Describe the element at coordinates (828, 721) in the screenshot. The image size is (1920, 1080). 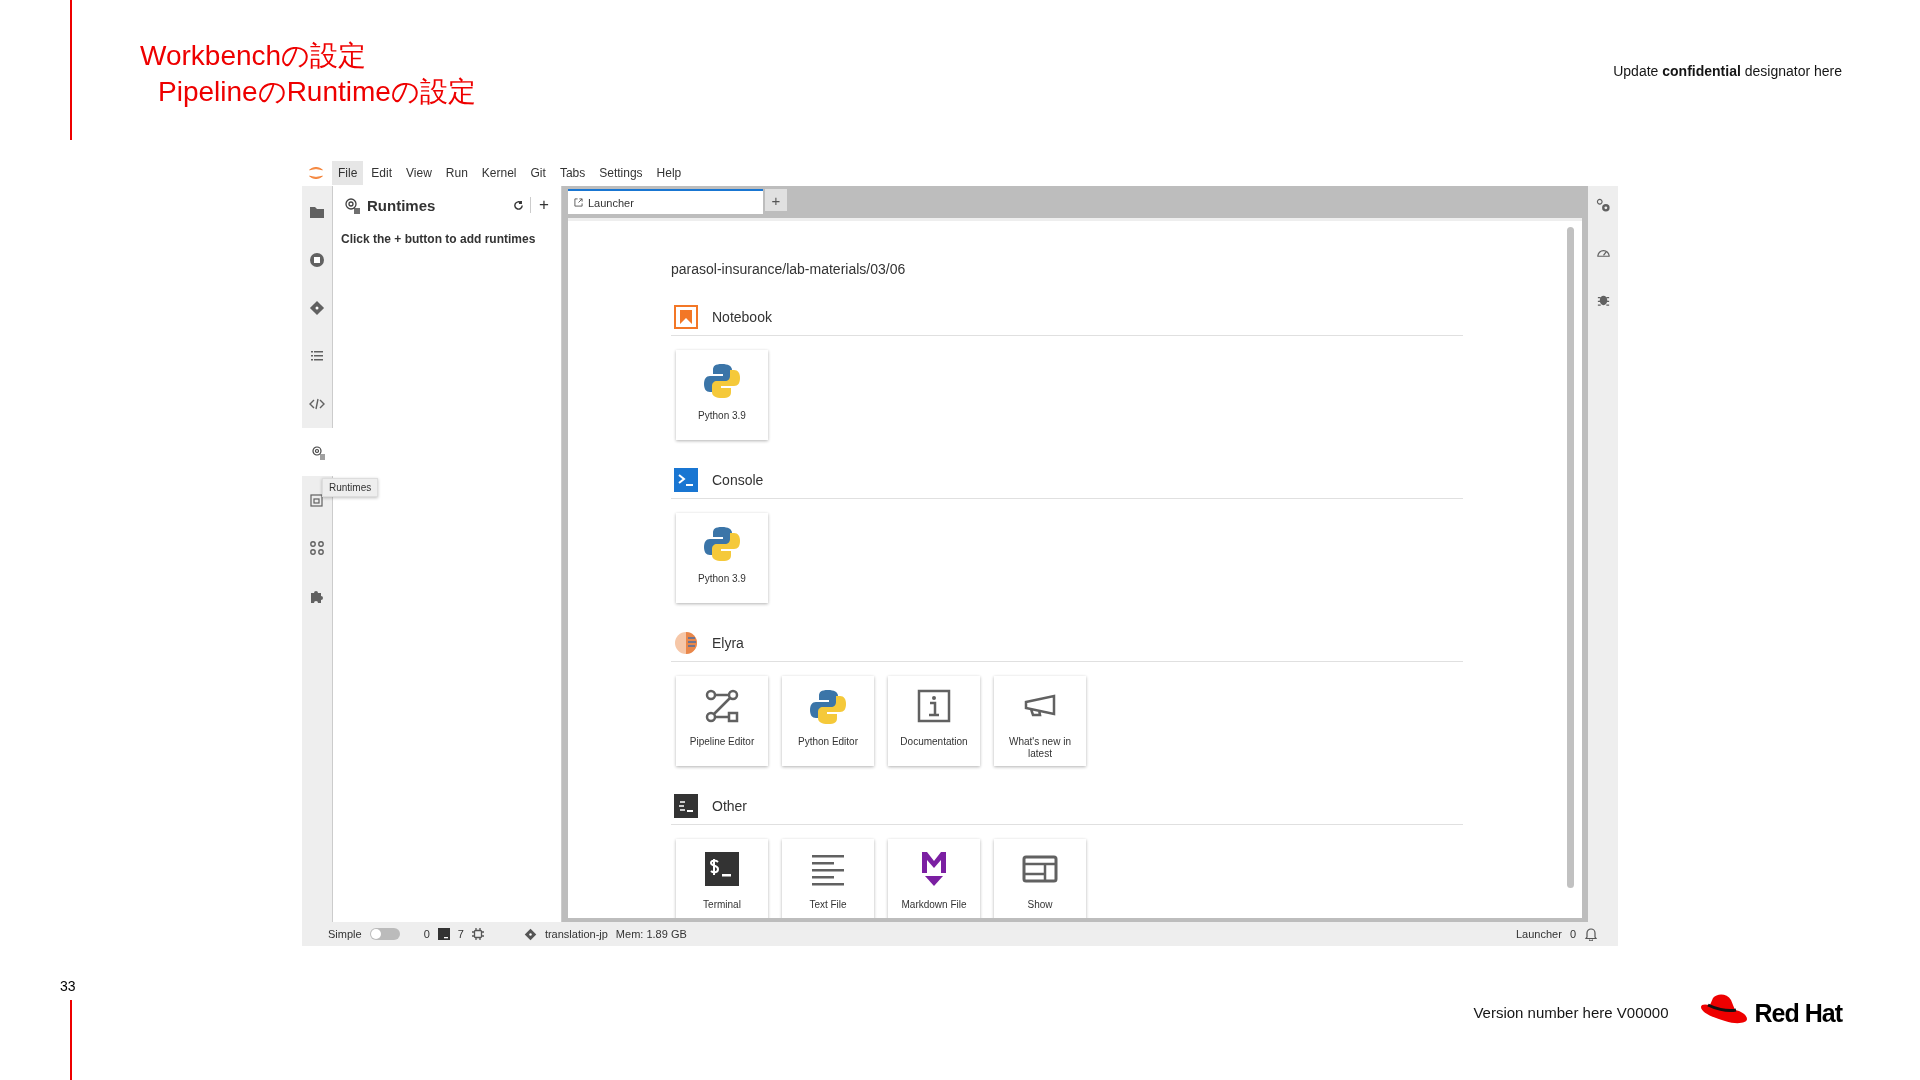
I see `launcher-card: Python Editor` at that location.